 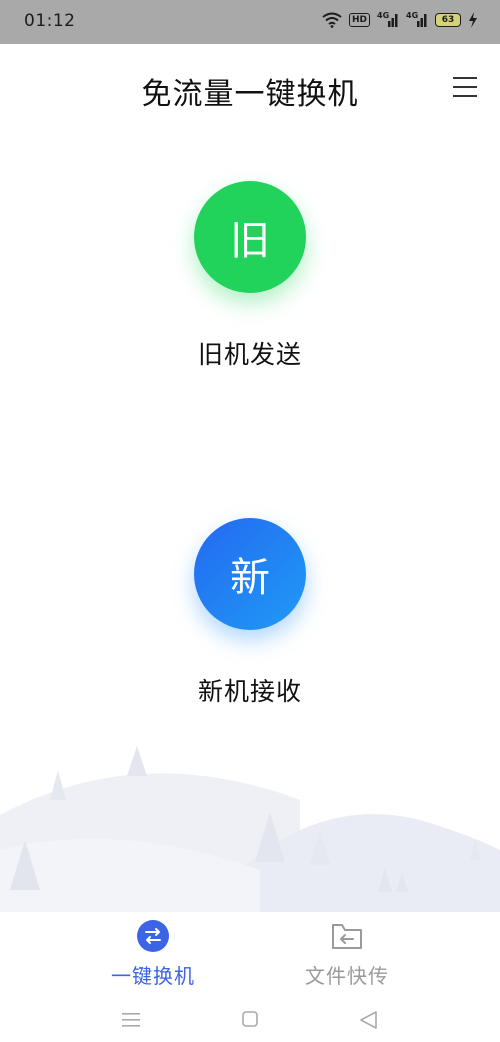 I want to click on recent-apps-icon, so click(x=131, y=1020).